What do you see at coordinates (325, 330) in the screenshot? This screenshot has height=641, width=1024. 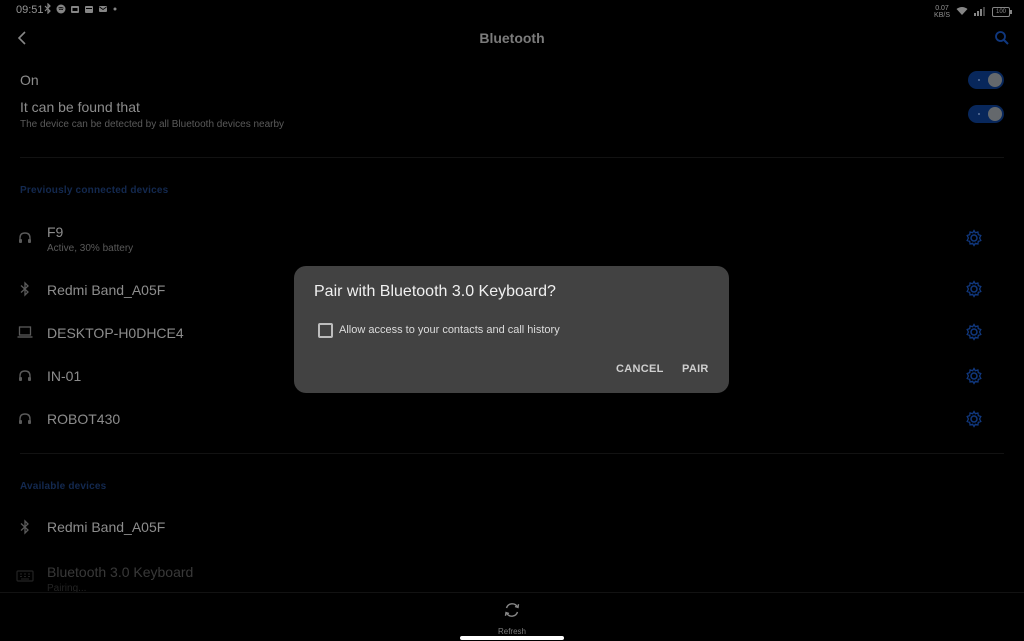 I see `contacts-access-checkbox` at bounding box center [325, 330].